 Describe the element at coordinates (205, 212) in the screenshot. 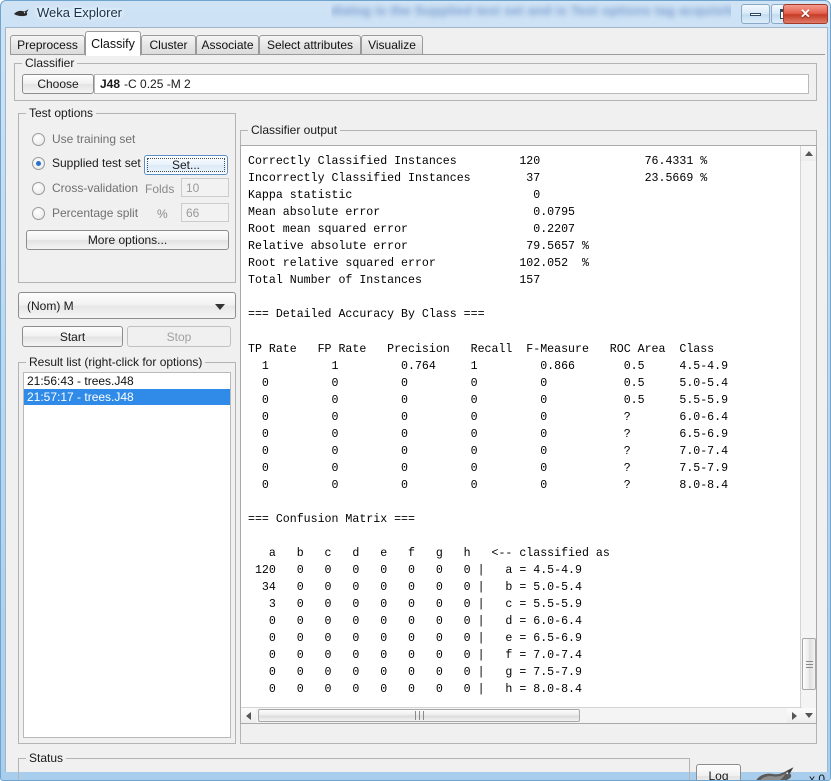

I see `percentage-input: 66` at that location.